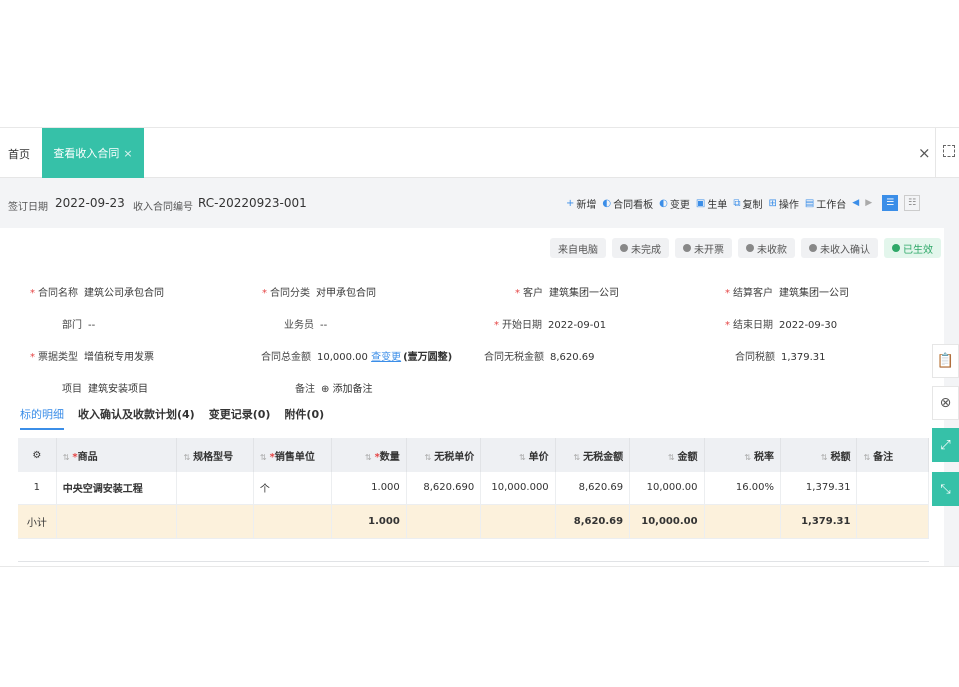 Image resolution: width=959 pixels, height=687 pixels. What do you see at coordinates (19, 154) in the screenshot?
I see `tab-home: 首页` at bounding box center [19, 154].